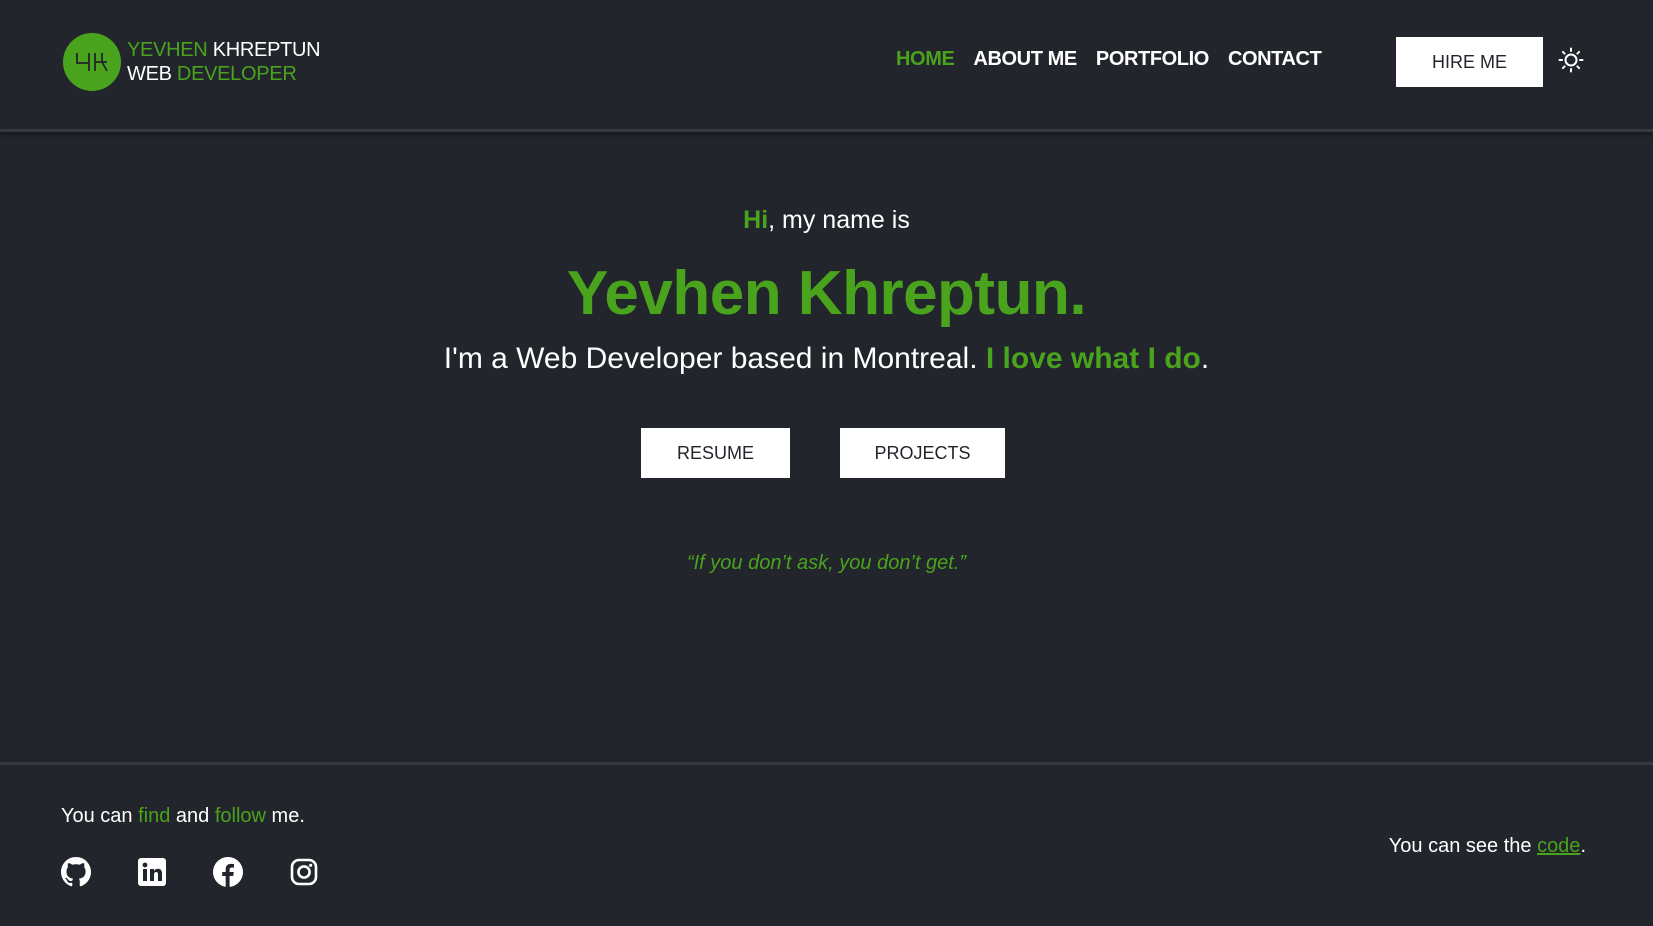 The height and width of the screenshot is (926, 1653). I want to click on logo-first-name: YEVHEN, so click(167, 50).